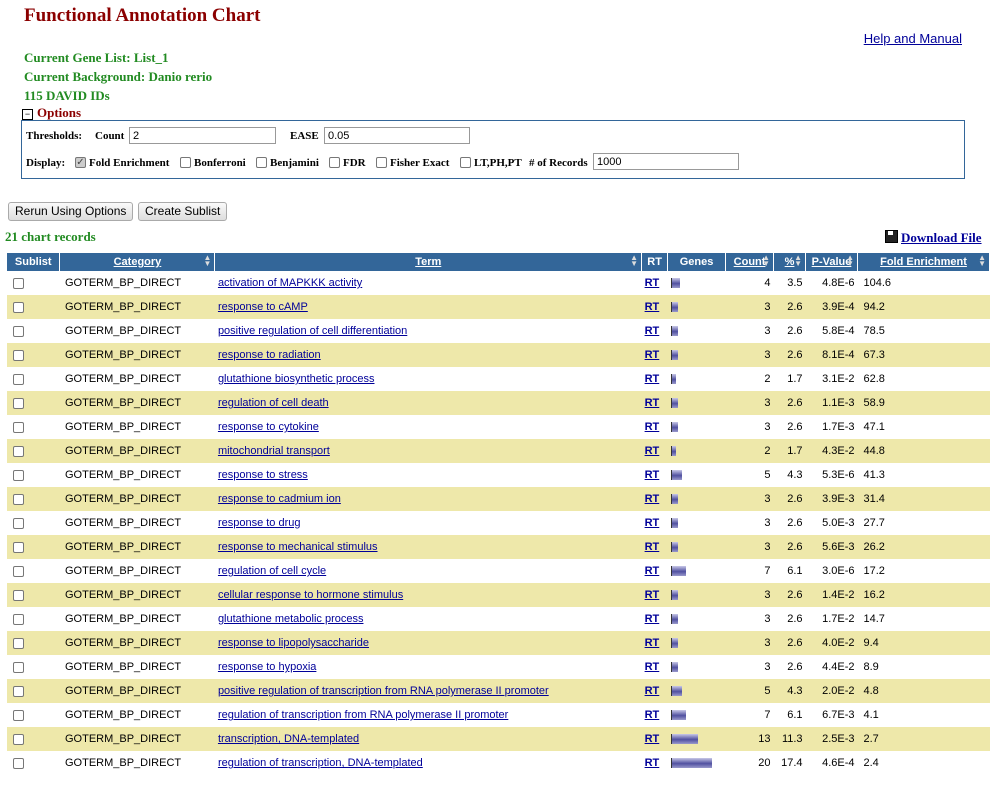 This screenshot has height=785, width=998. What do you see at coordinates (750, 262) in the screenshot?
I see `col-count: Count ▲ ▼` at bounding box center [750, 262].